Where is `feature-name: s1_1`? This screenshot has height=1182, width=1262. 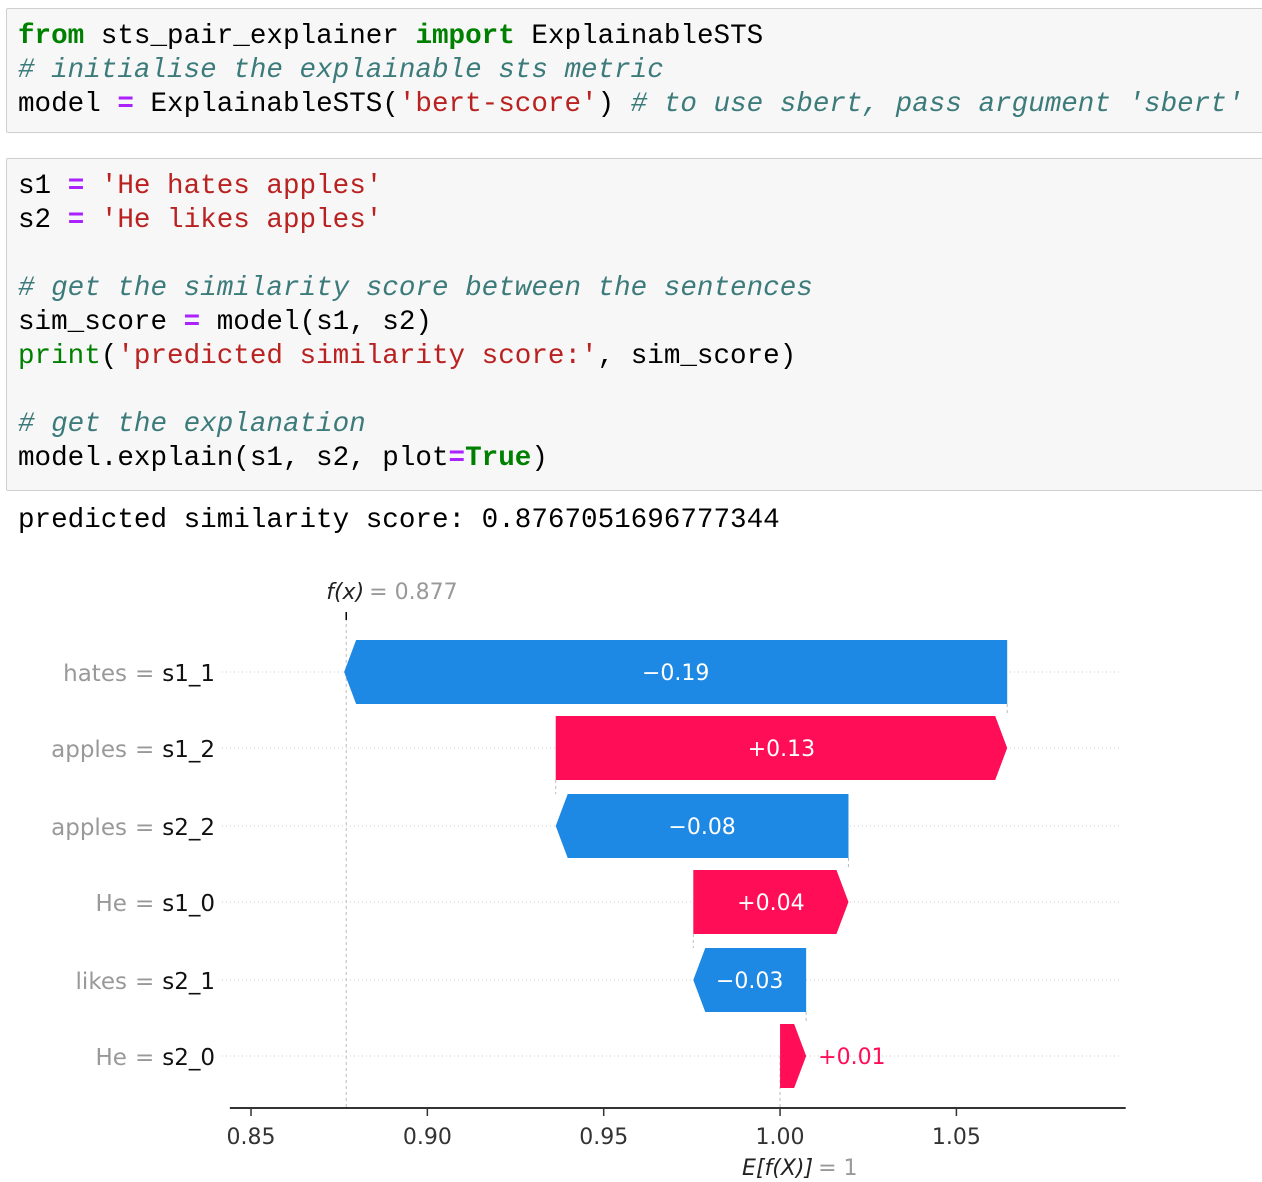
feature-name: s1_1 is located at coordinates (188, 674).